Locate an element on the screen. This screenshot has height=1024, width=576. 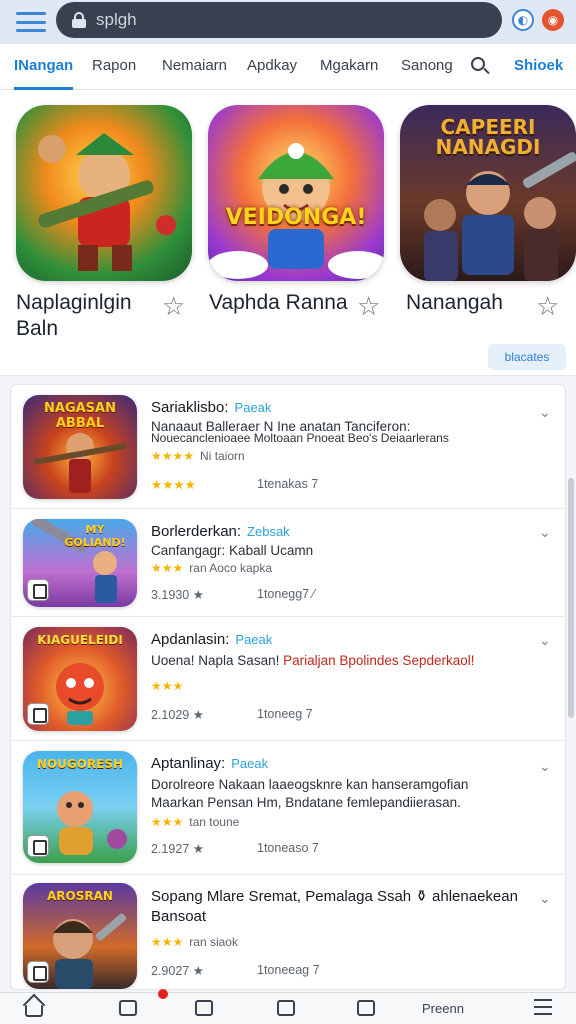
app-rating: ★★★ ran siaok is located at coordinates (194, 942).